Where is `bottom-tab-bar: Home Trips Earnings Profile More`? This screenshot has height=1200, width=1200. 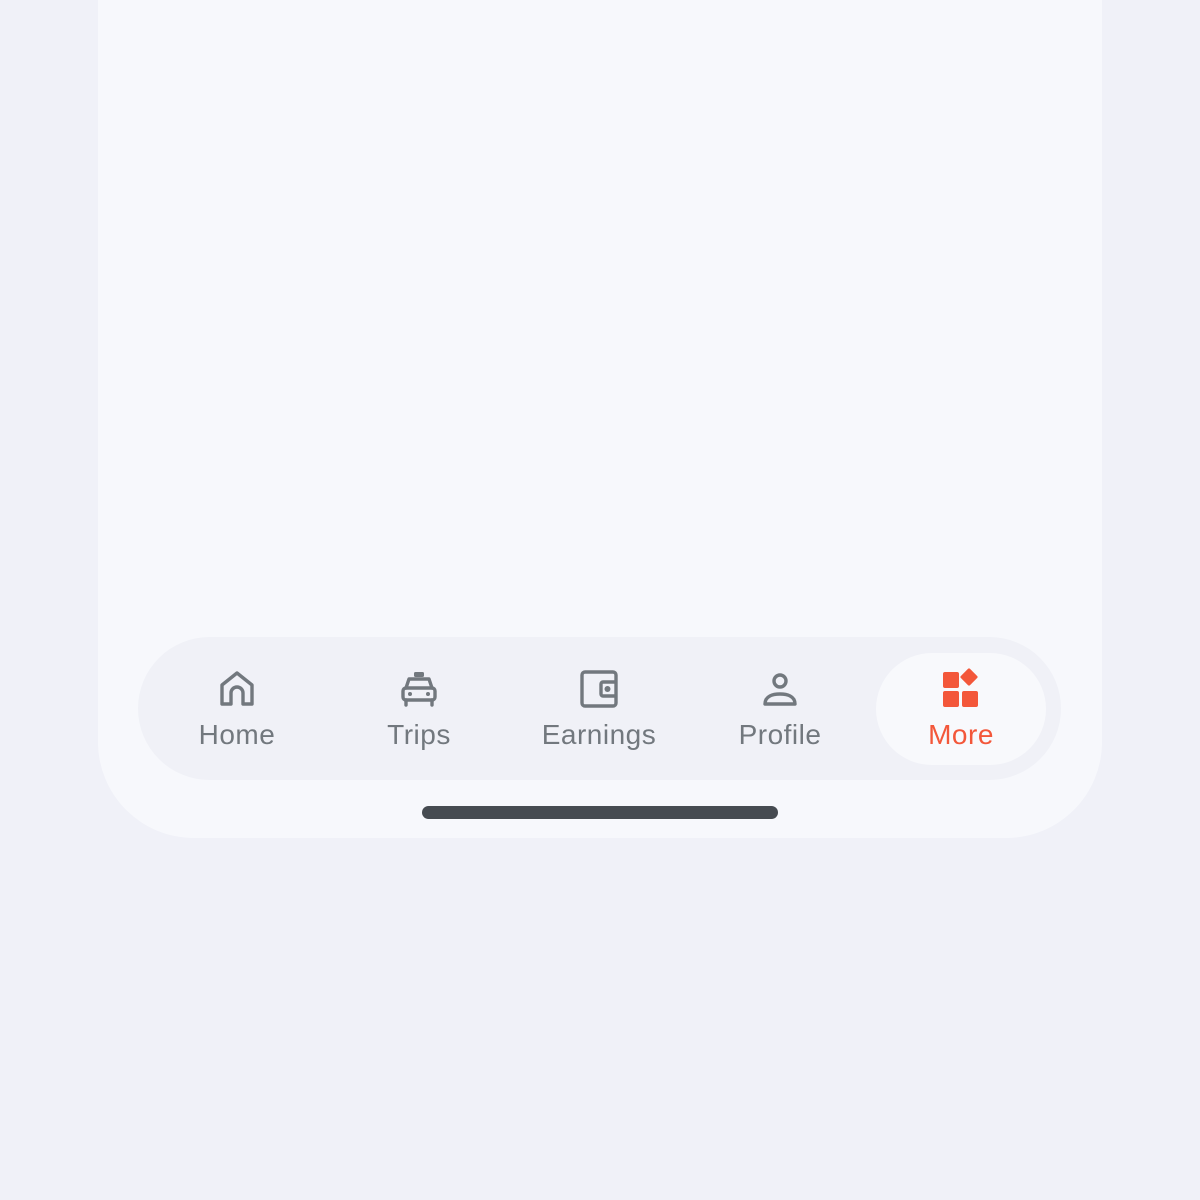 bottom-tab-bar: Home Trips Earnings Profile More is located at coordinates (599, 708).